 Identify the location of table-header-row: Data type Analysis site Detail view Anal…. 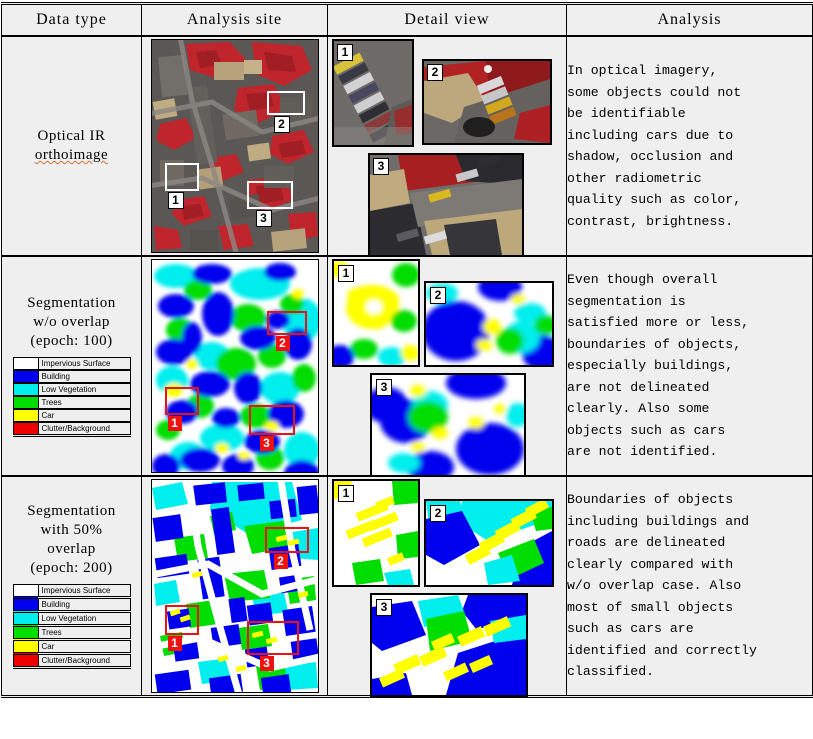
(407, 19).